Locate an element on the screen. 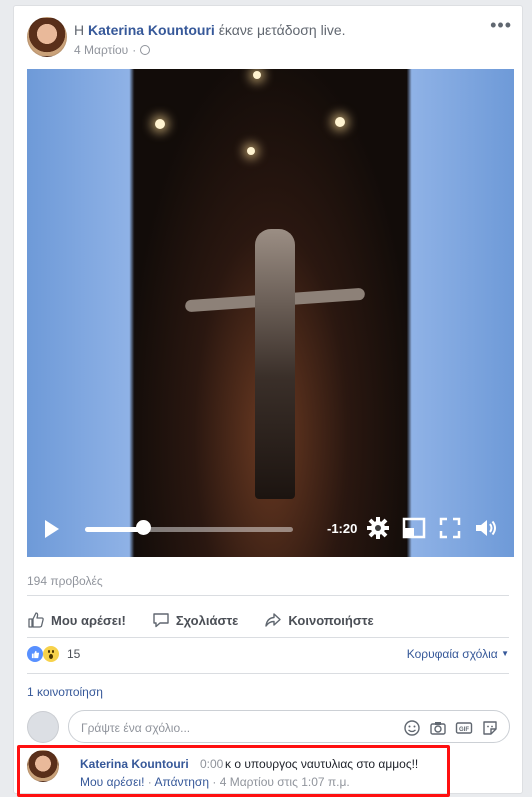  like-button: Μου αρέσει! is located at coordinates (76, 620).